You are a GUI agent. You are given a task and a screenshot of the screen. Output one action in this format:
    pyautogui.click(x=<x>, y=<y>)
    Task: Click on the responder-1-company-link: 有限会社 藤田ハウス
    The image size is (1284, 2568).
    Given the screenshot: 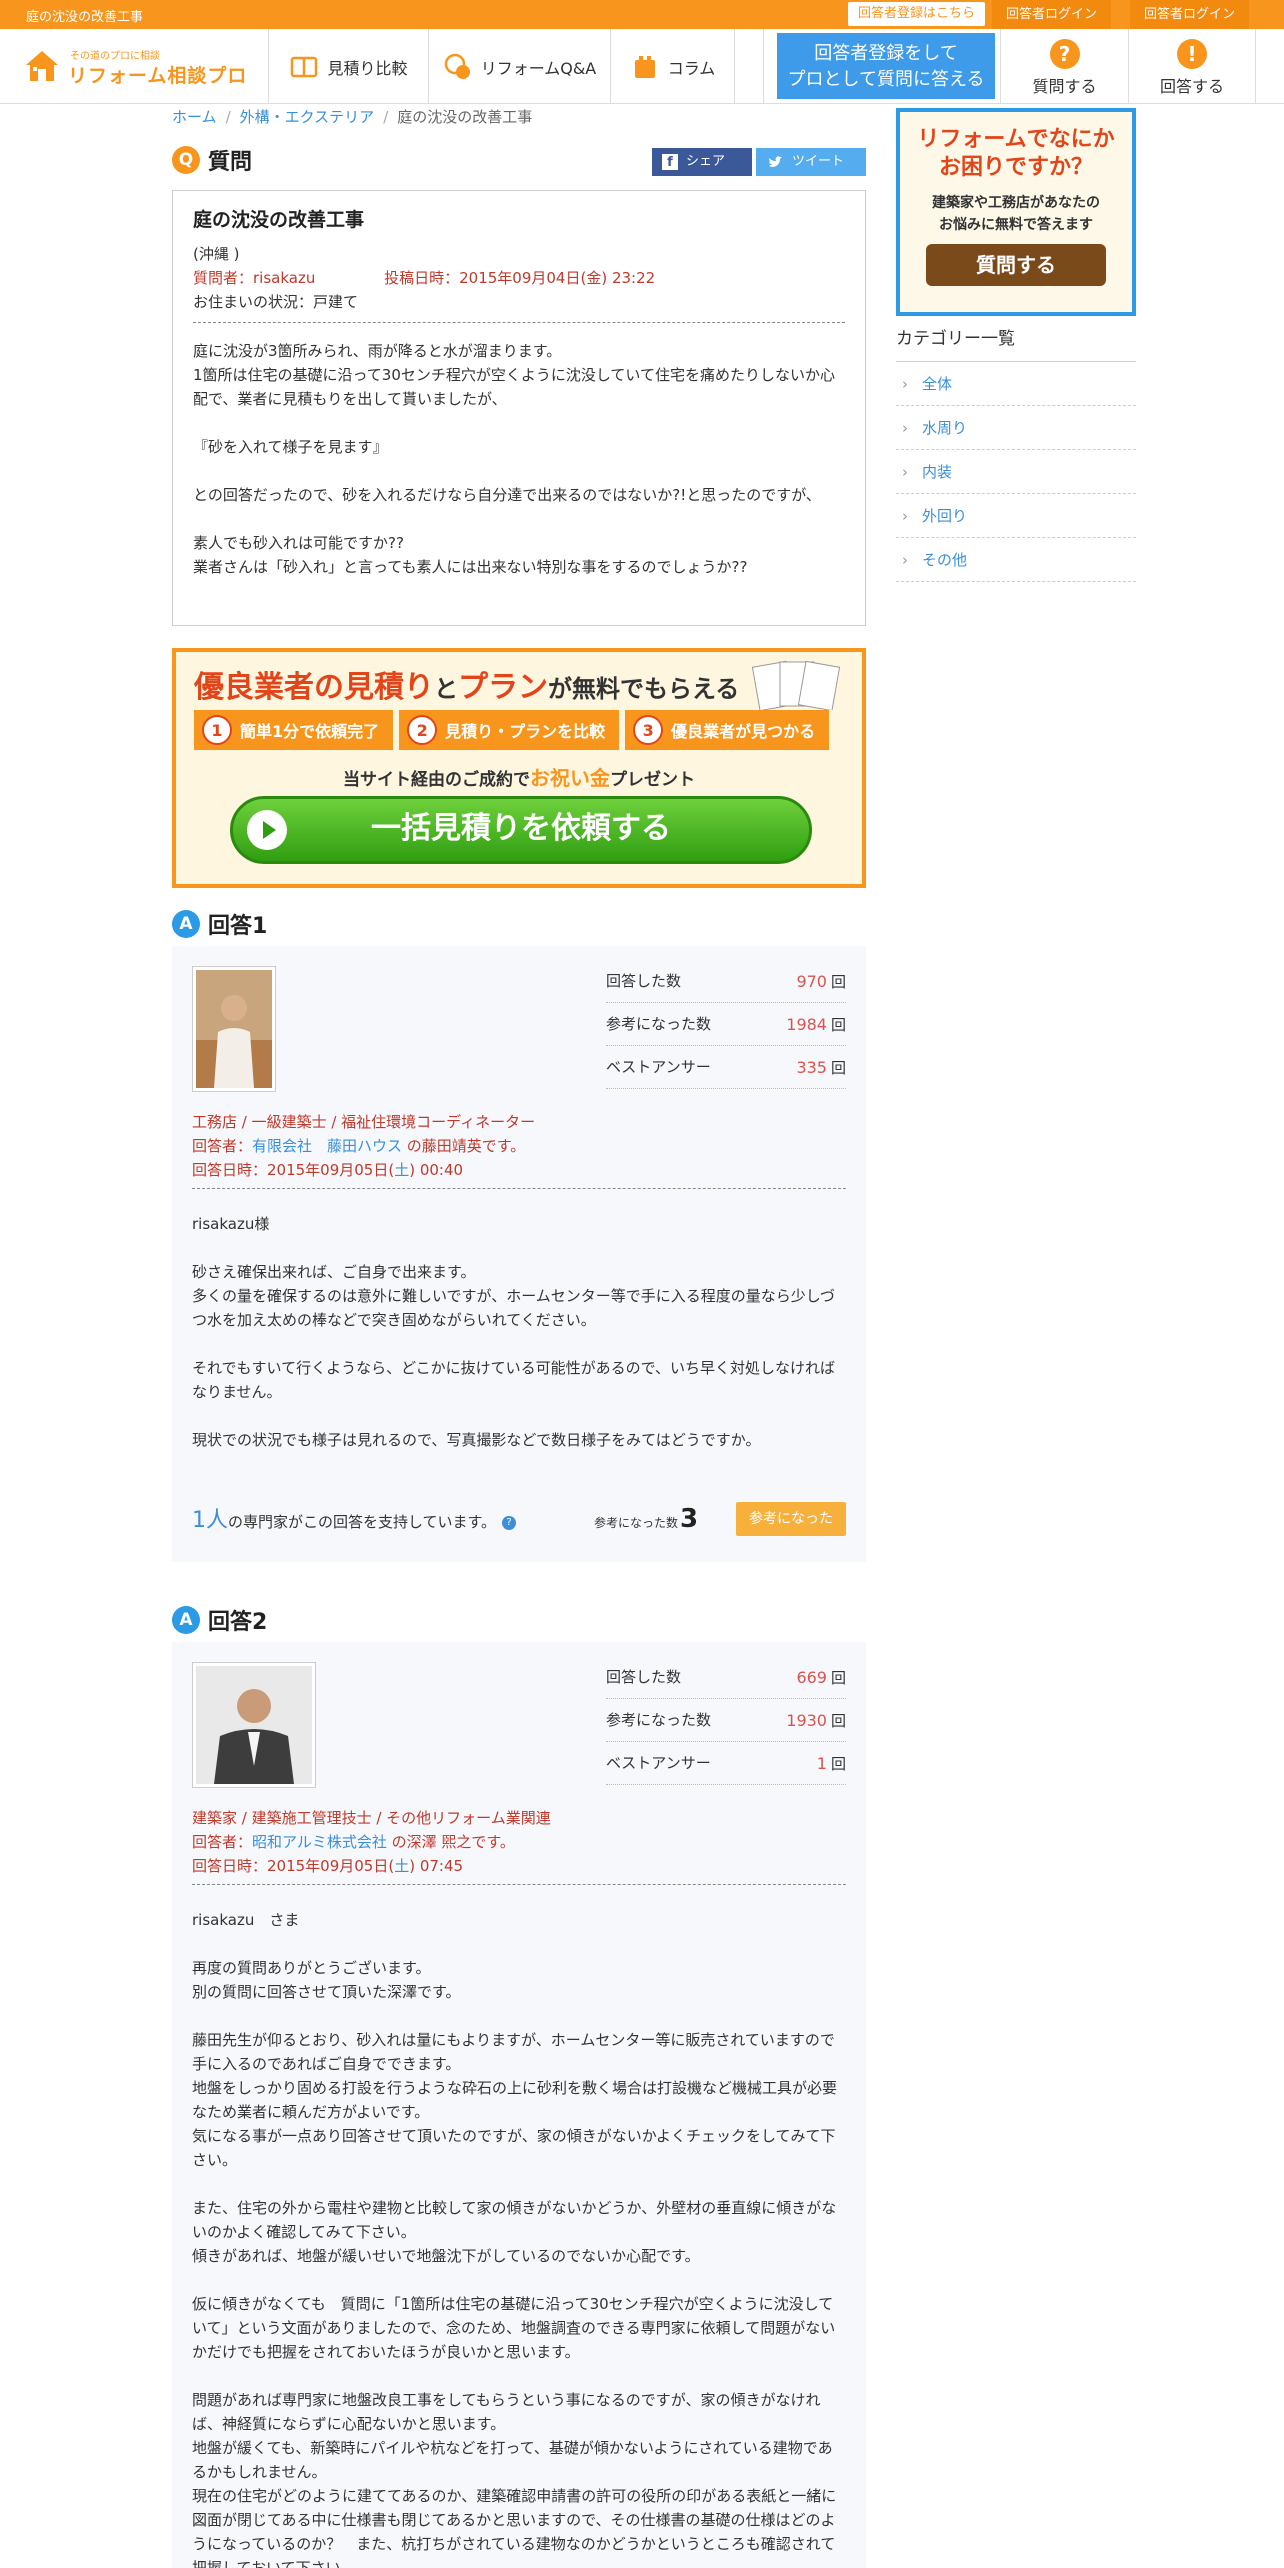 What is the action you would take?
    pyautogui.click(x=327, y=1146)
    